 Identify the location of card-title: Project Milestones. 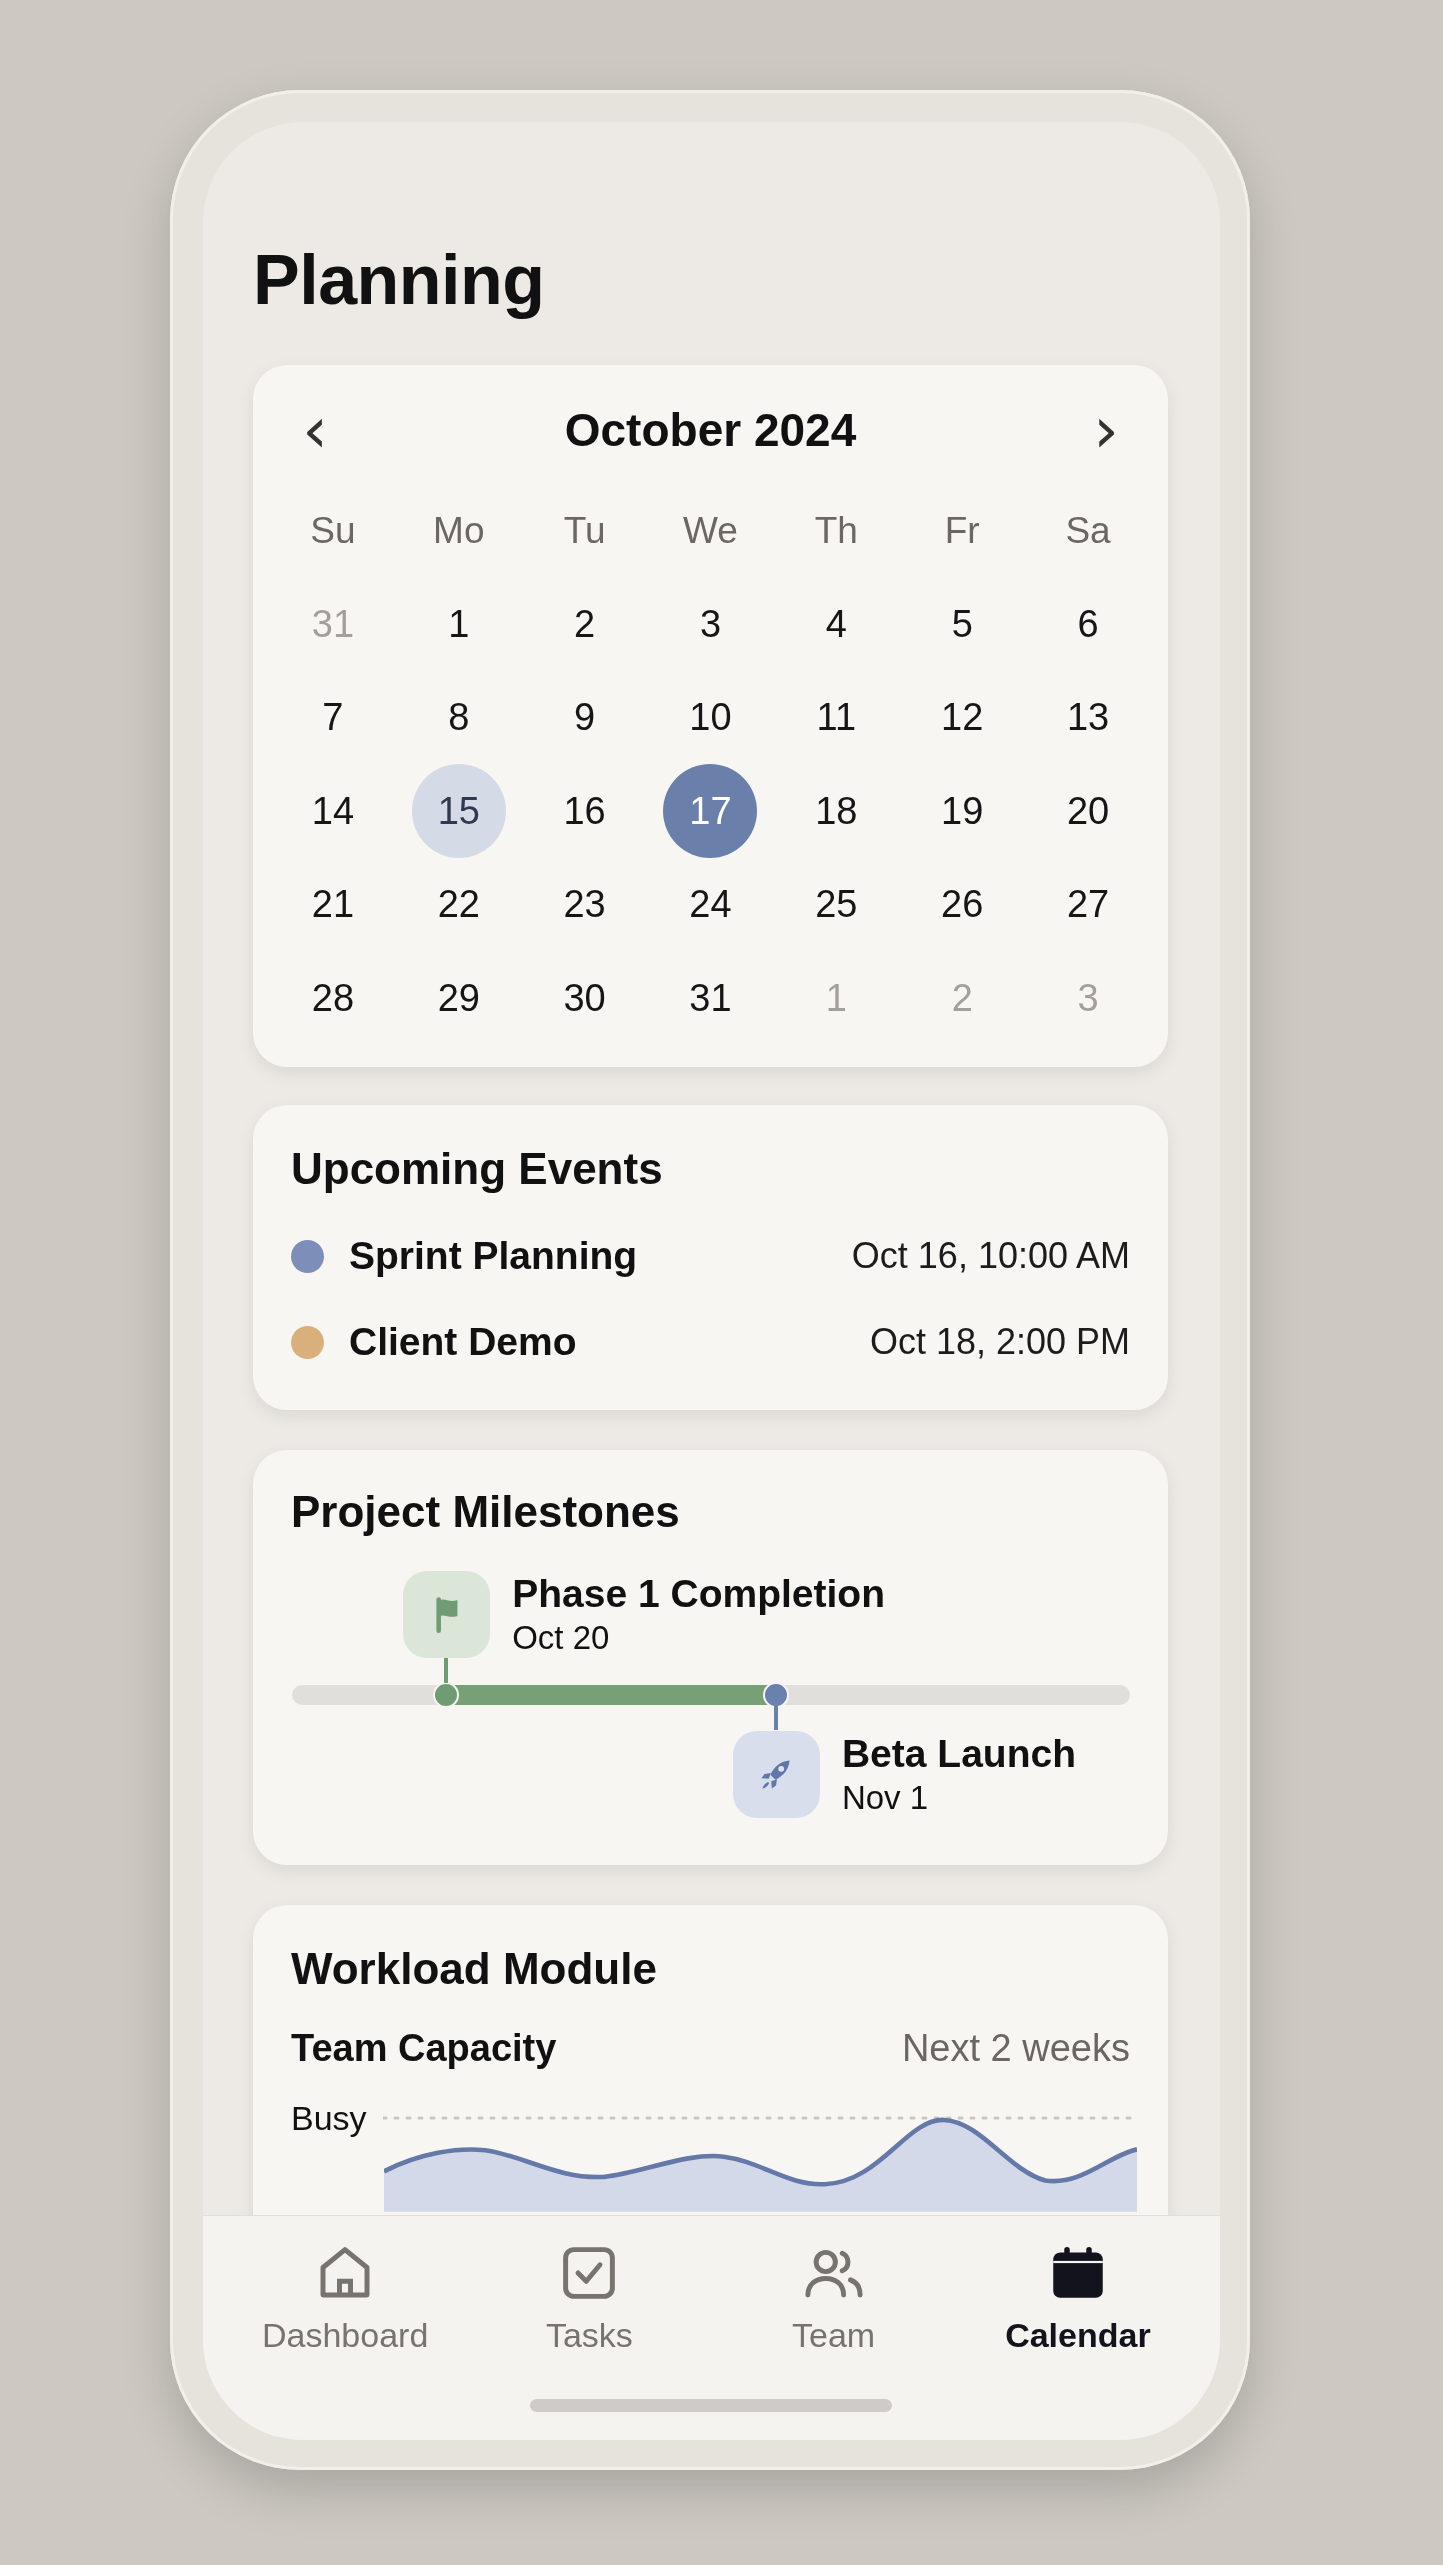
(486, 1512).